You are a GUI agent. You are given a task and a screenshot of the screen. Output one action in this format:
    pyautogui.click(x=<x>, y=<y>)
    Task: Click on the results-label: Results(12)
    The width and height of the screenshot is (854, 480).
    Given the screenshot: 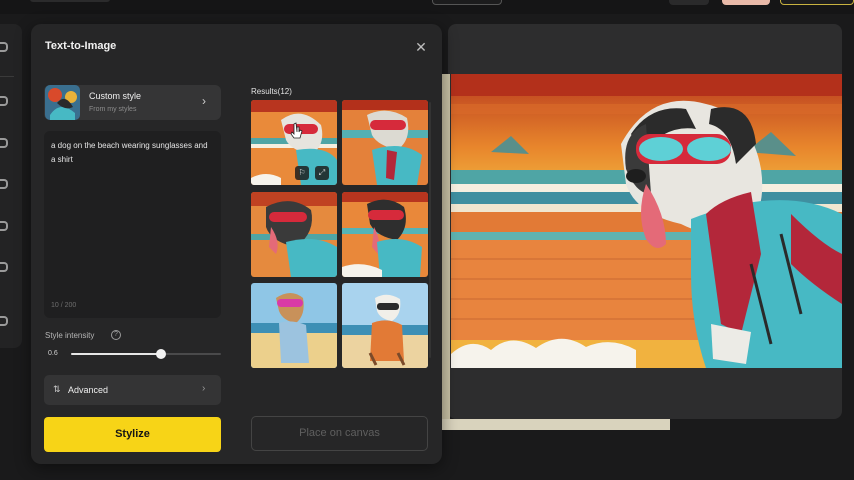 What is the action you would take?
    pyautogui.click(x=271, y=91)
    